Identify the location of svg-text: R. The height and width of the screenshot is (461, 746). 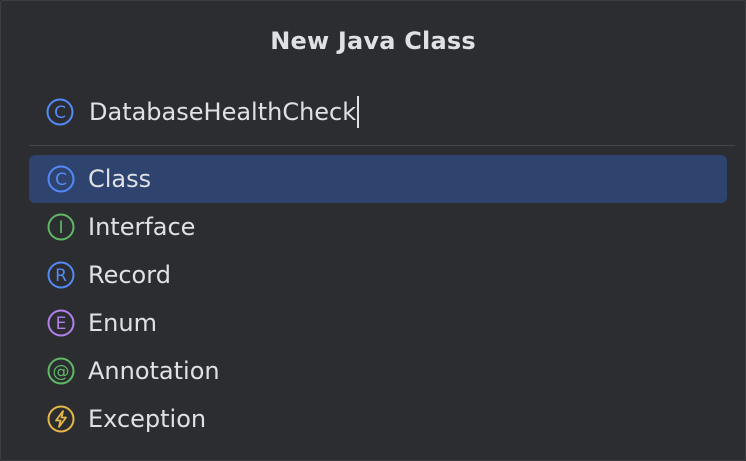
(61, 276).